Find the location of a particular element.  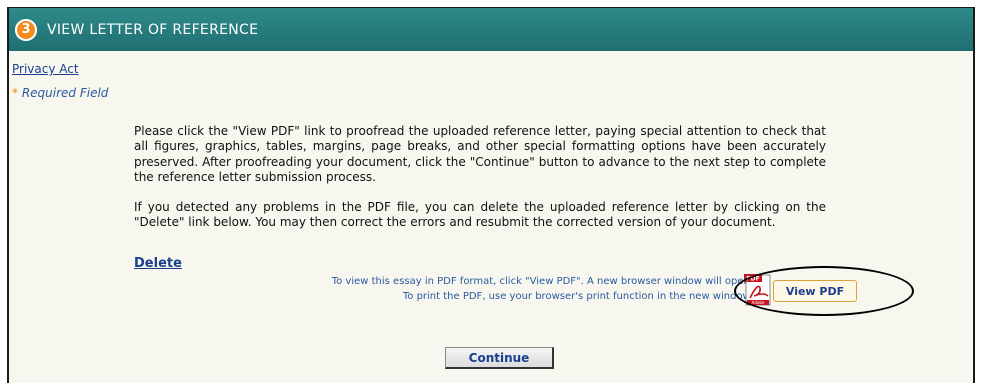

required-field-note: * Required Field is located at coordinates (60, 93).